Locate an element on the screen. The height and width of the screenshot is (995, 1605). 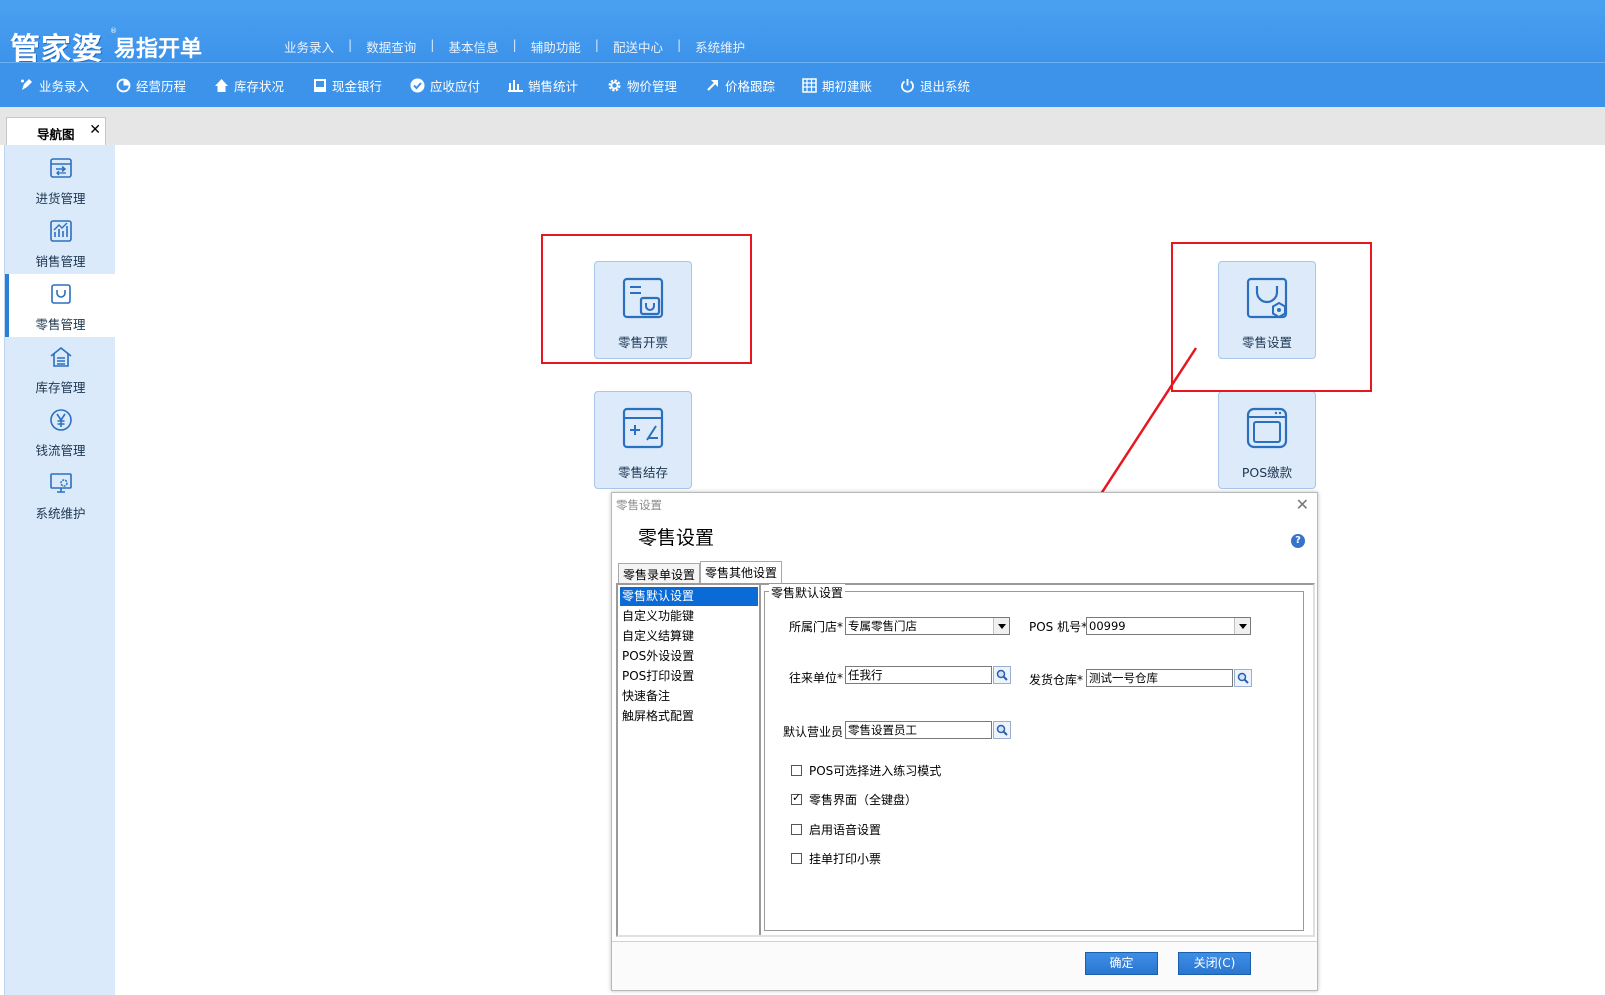
toolbar-label: 应收应付 is located at coordinates (455, 86).